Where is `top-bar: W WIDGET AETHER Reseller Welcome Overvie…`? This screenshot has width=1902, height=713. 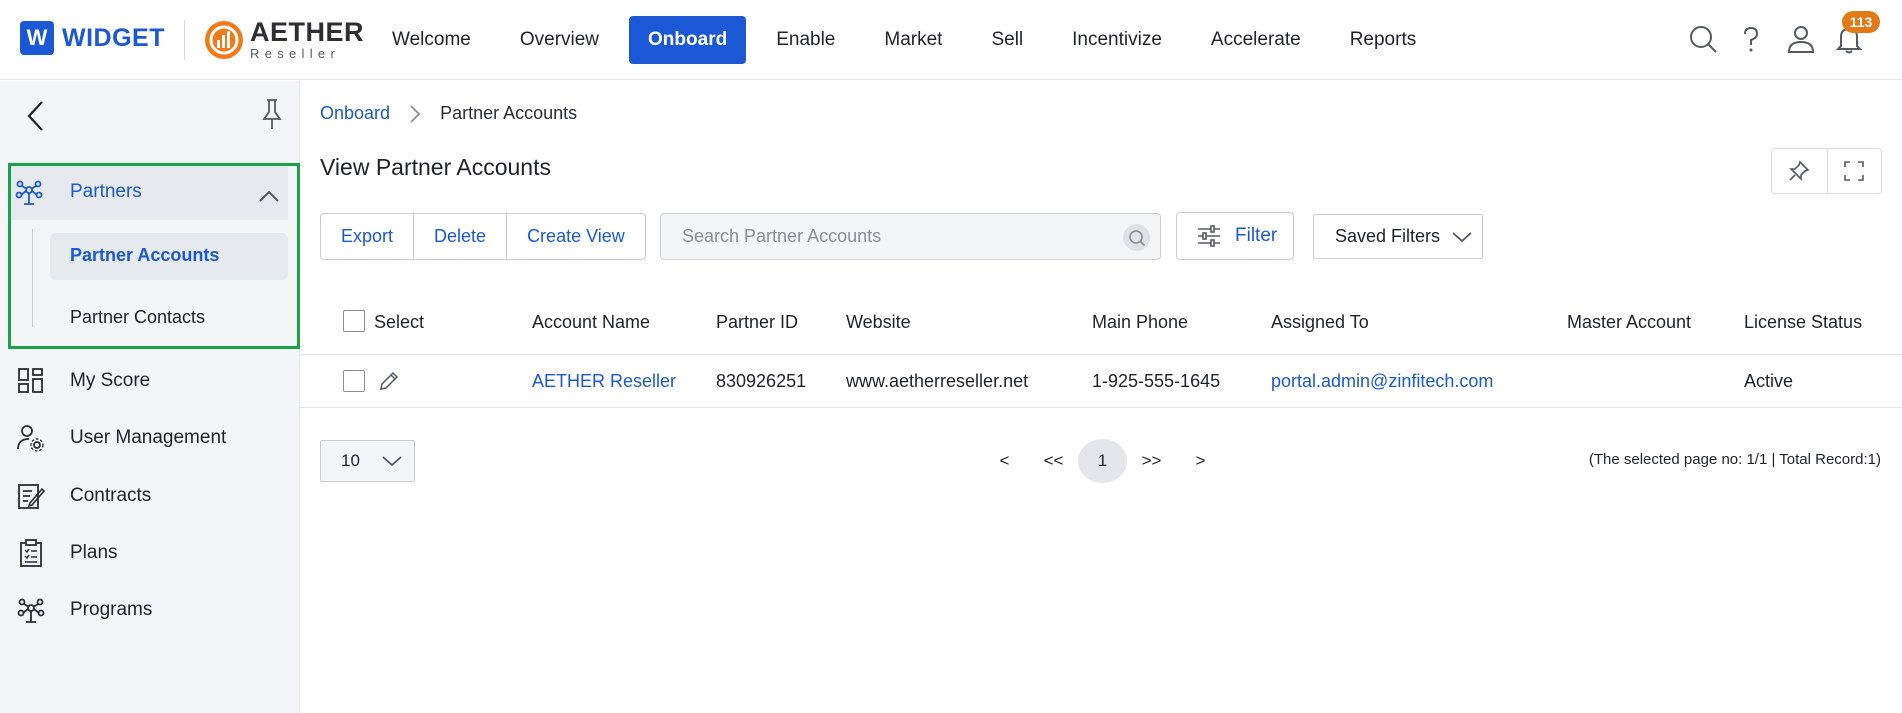
top-bar: W WIDGET AETHER Reseller Welcome Overvie… is located at coordinates (951, 40).